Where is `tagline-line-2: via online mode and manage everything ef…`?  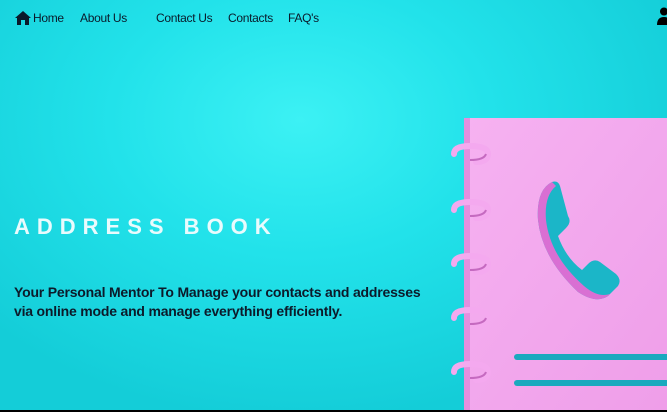 tagline-line-2: via online mode and manage everything ef… is located at coordinates (178, 311).